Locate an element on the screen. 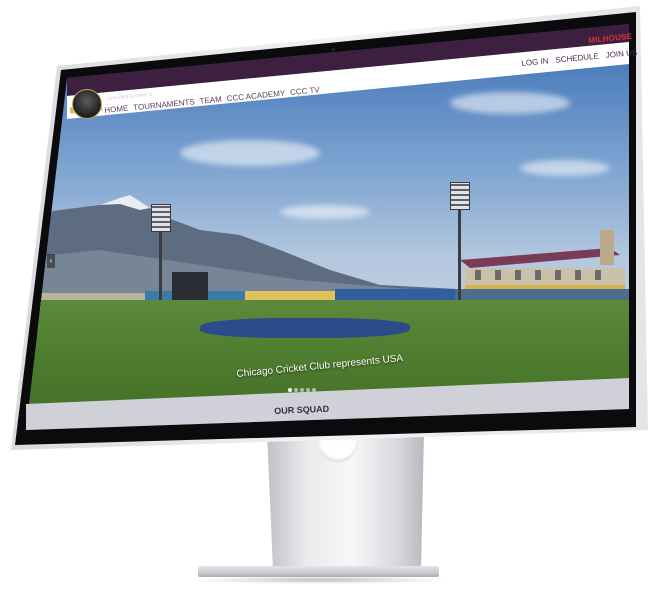 Image resolution: width=669 pixels, height=596 pixels. scoreboard is located at coordinates (190, 287).